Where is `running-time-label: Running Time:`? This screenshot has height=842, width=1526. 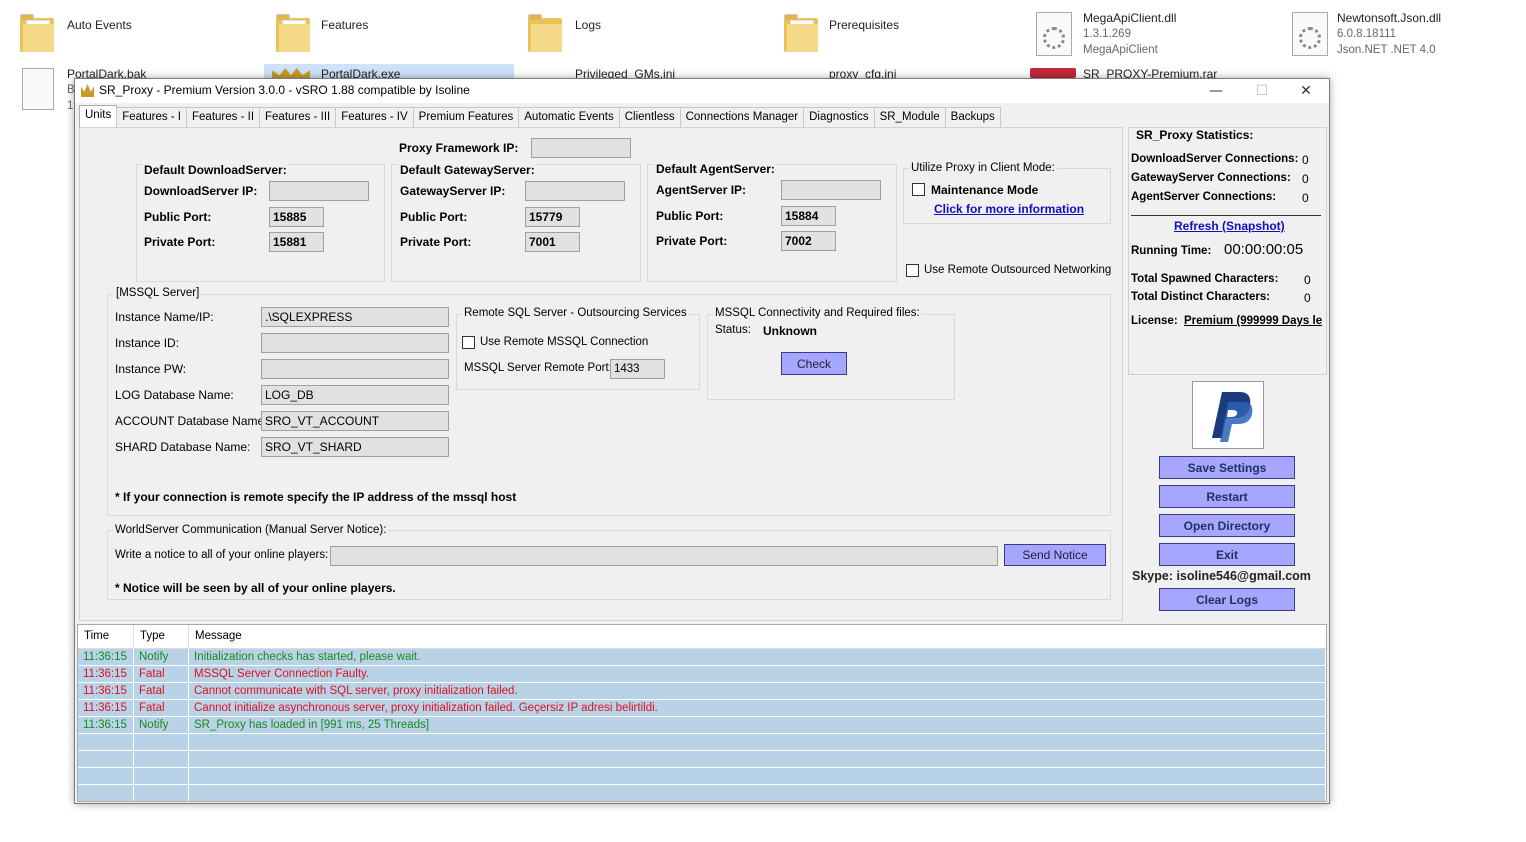 running-time-label: Running Time: is located at coordinates (1171, 251).